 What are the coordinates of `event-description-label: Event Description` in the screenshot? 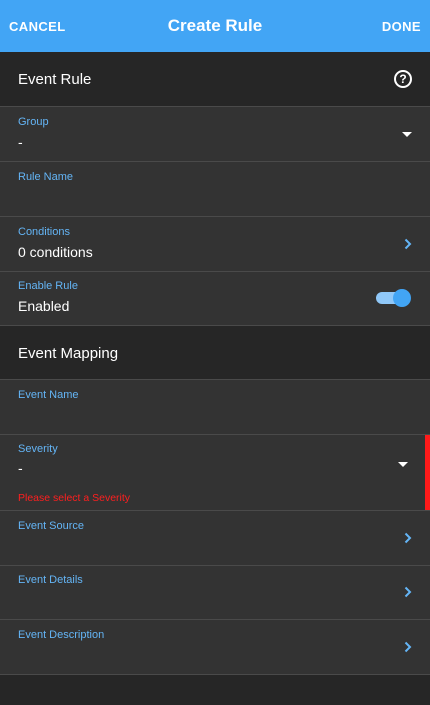 It's located at (61, 635).